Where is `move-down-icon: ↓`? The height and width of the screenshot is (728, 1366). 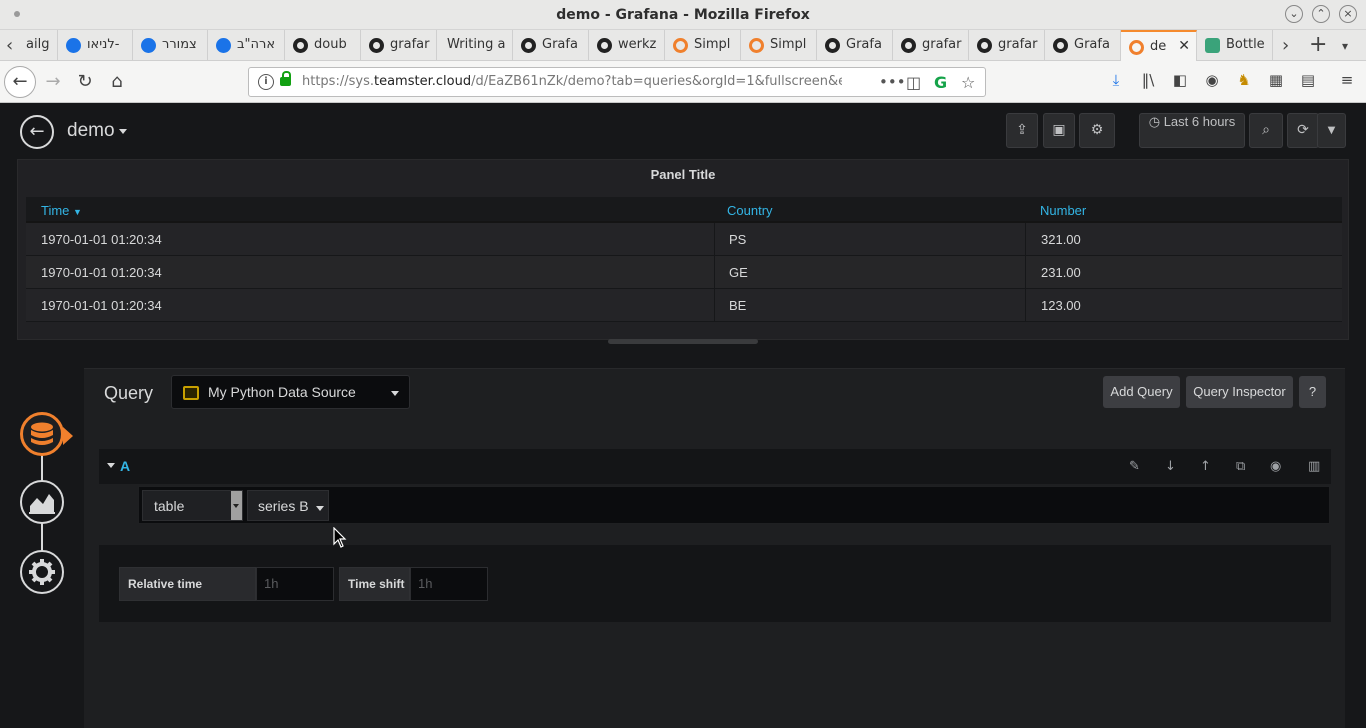 move-down-icon: ↓ is located at coordinates (1170, 466).